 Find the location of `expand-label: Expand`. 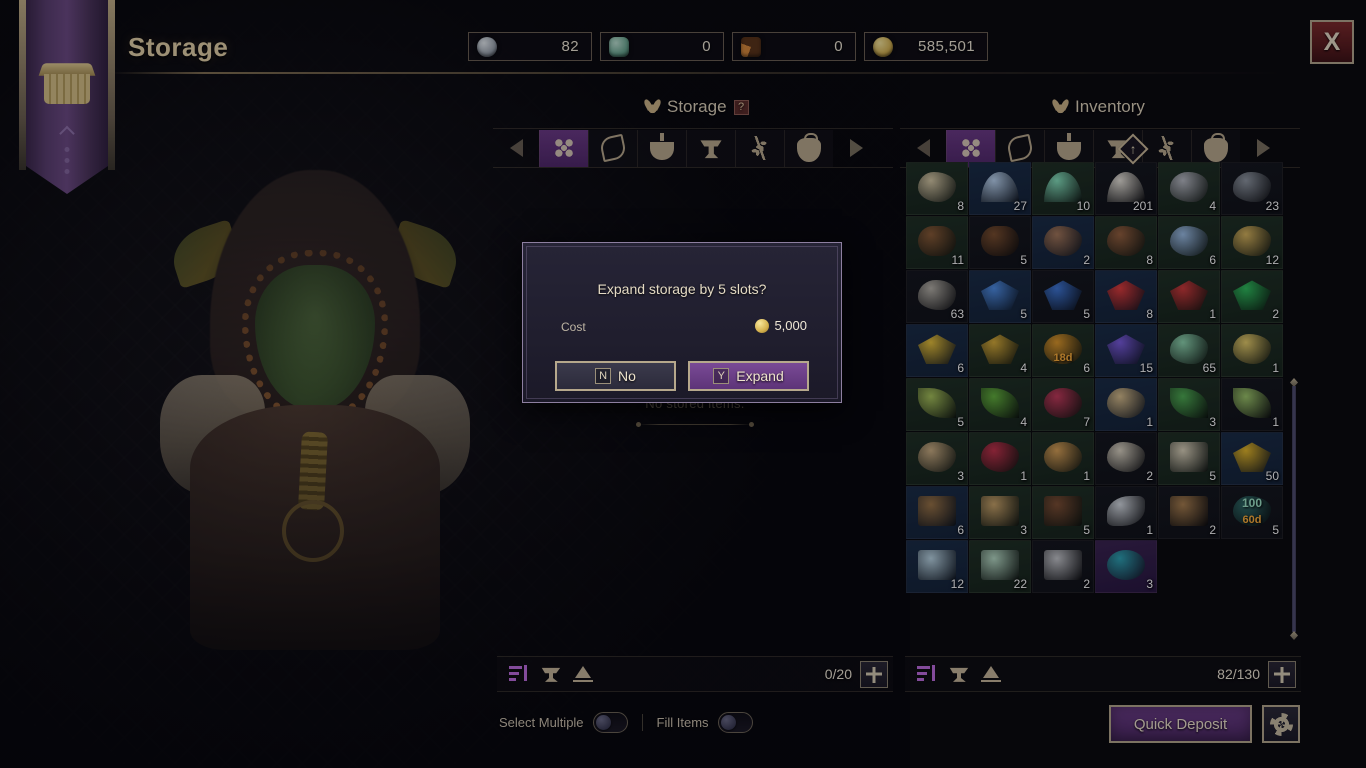

expand-label: Expand is located at coordinates (760, 376).